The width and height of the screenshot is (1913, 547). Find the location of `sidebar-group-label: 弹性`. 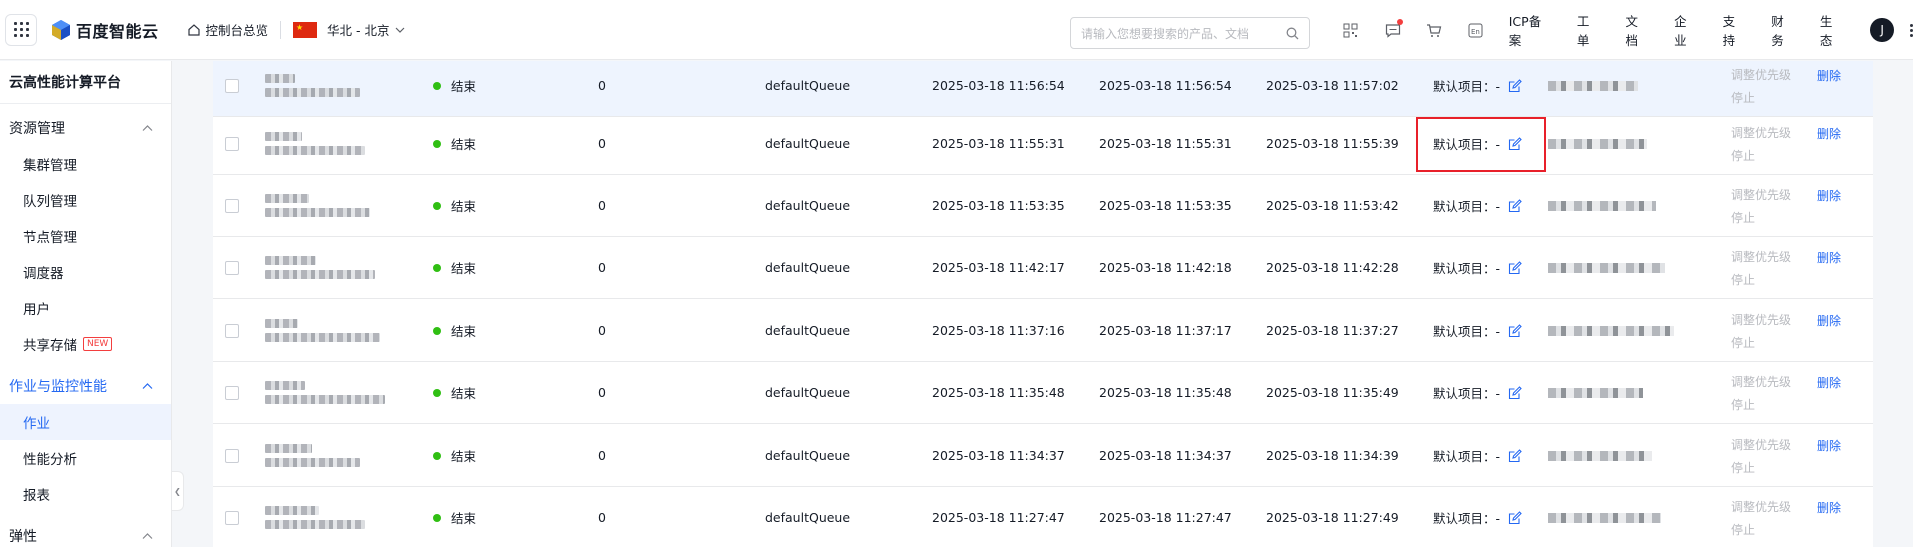

sidebar-group-label: 弹性 is located at coordinates (23, 537).